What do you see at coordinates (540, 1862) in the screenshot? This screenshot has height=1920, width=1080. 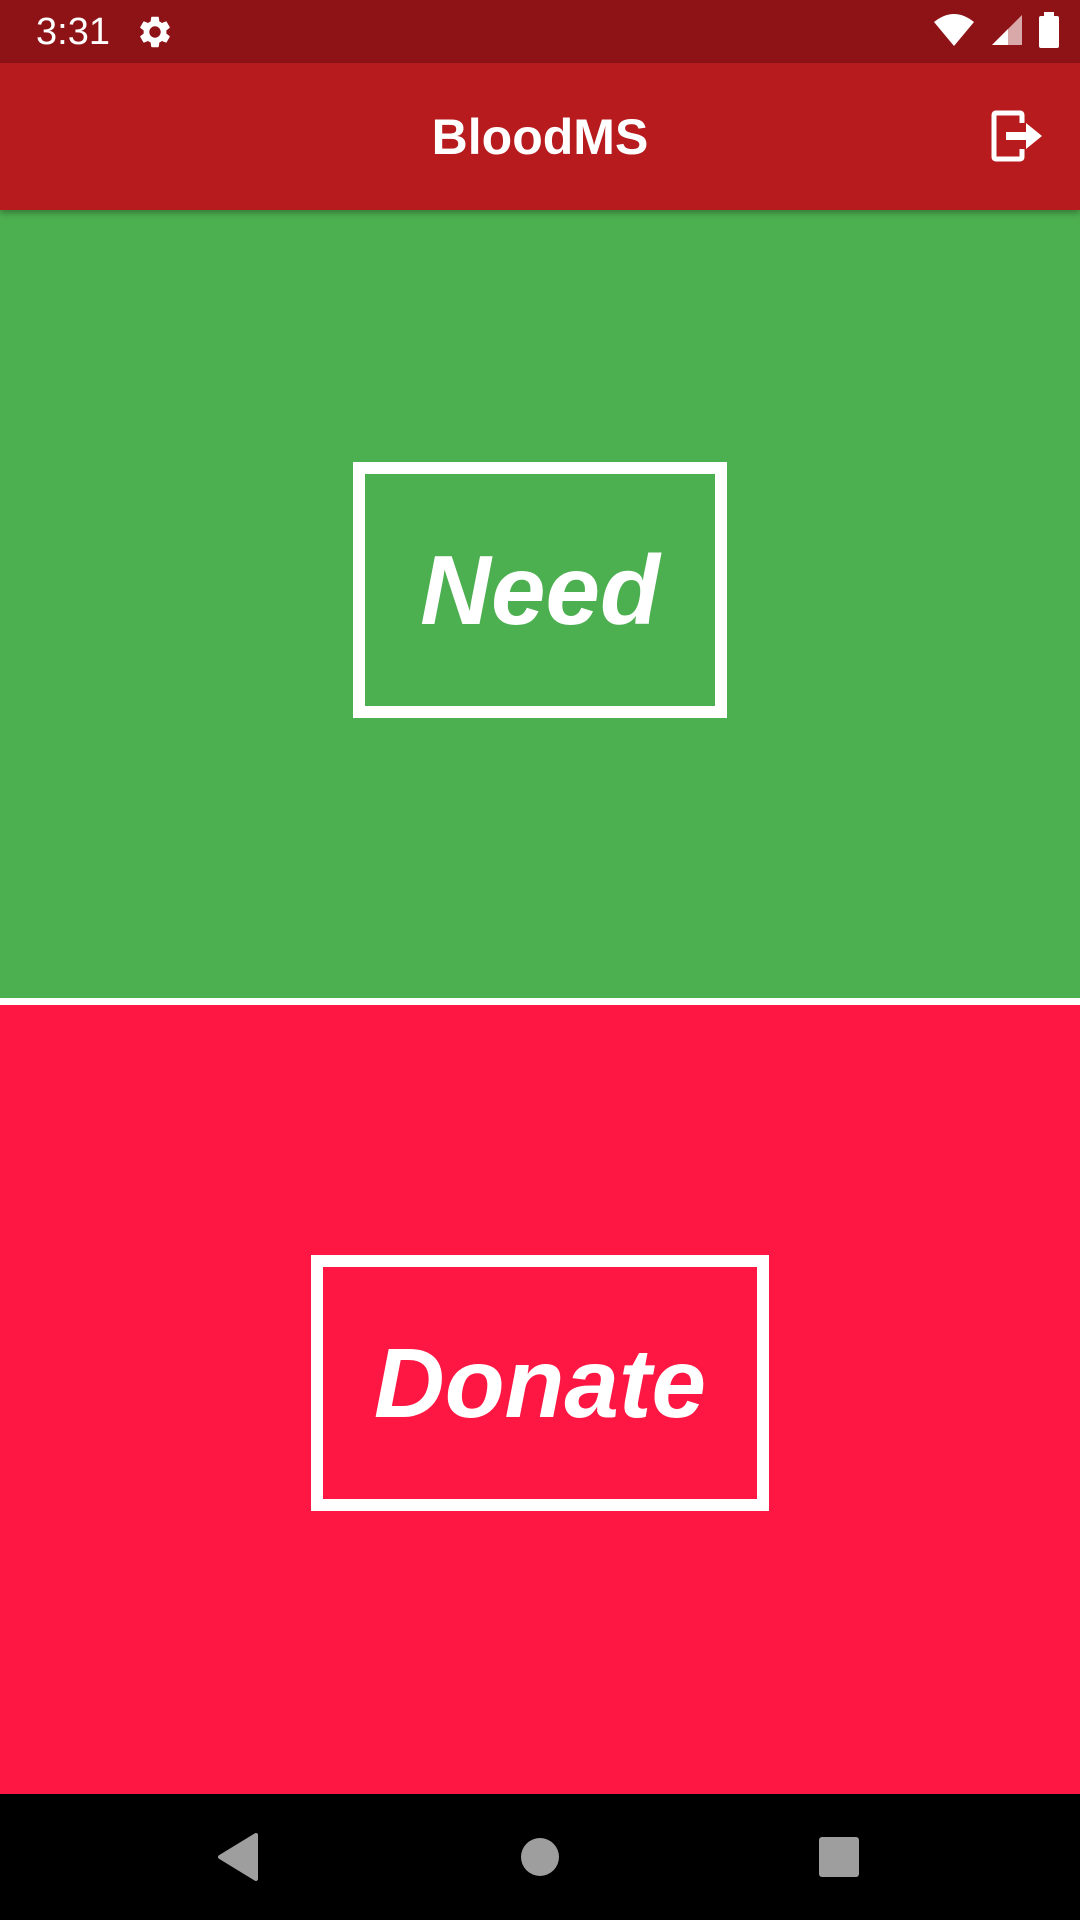 I see `home-icon` at bounding box center [540, 1862].